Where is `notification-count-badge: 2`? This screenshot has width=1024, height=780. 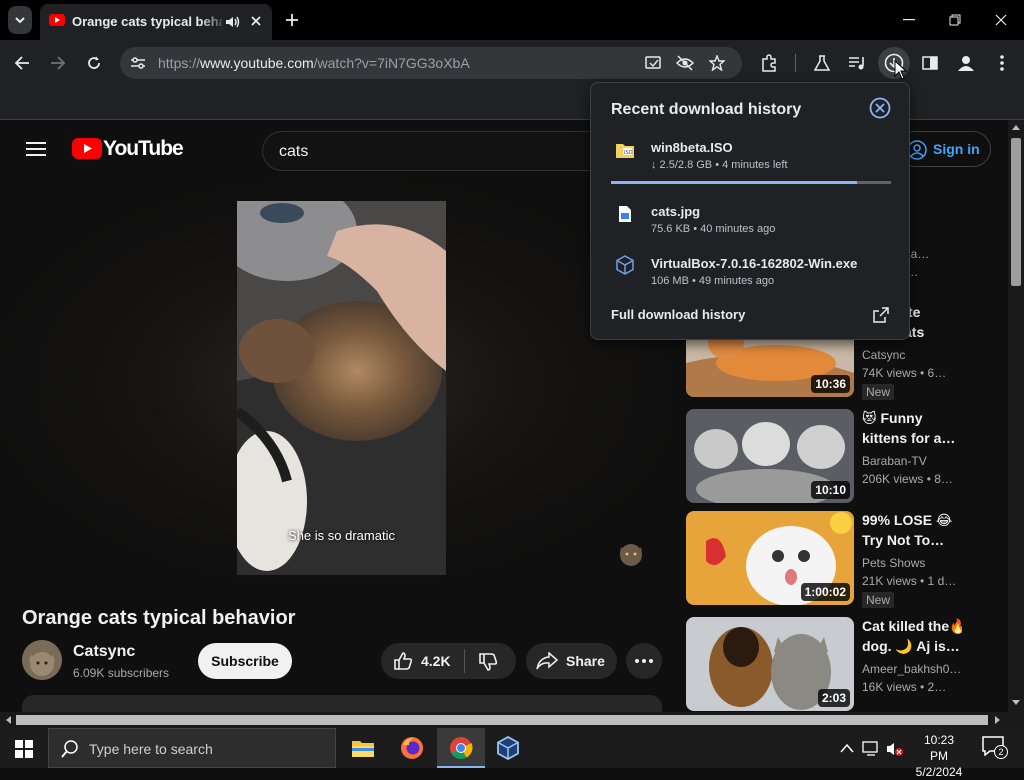
notification-count-badge: 2 is located at coordinates (1001, 752).